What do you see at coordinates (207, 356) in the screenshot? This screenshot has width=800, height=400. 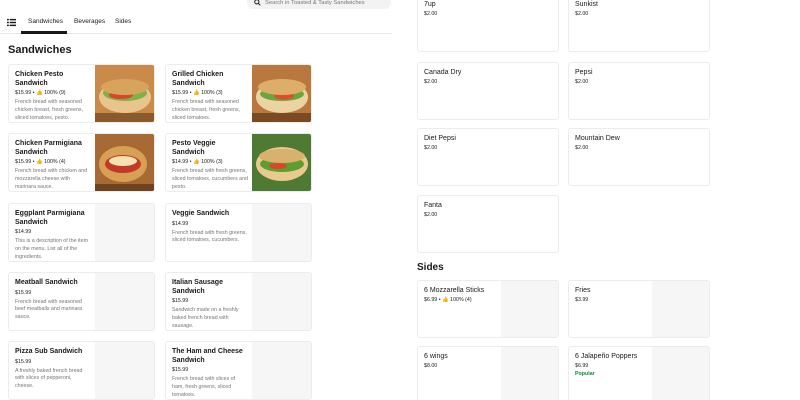 I see `item-name: The Ham and Cheese Sandwich` at bounding box center [207, 356].